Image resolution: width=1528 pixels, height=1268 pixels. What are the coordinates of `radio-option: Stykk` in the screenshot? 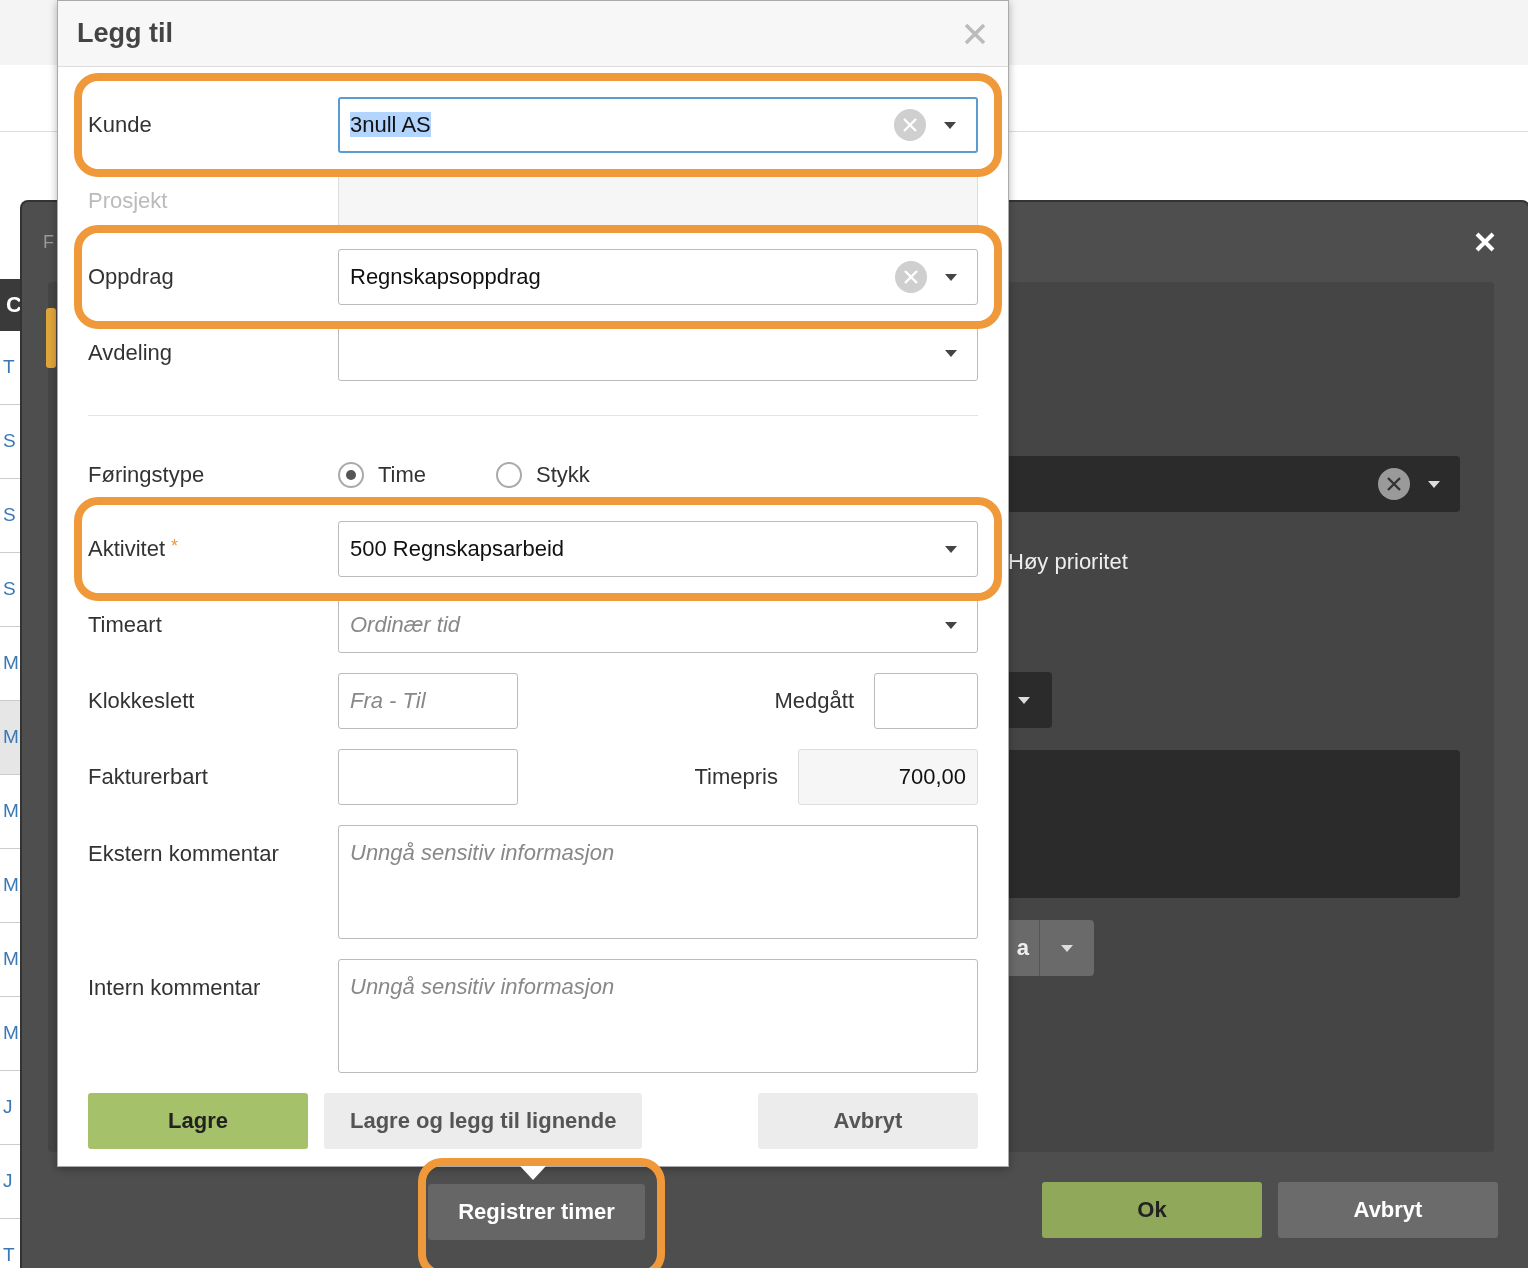 It's located at (543, 475).